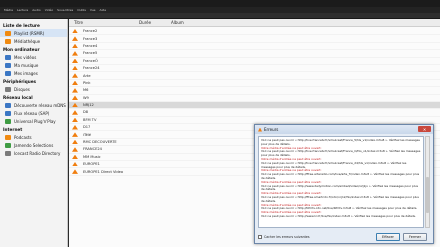  I want to click on sidebar-item: Découverte réseau mDNS, so click(33, 105).